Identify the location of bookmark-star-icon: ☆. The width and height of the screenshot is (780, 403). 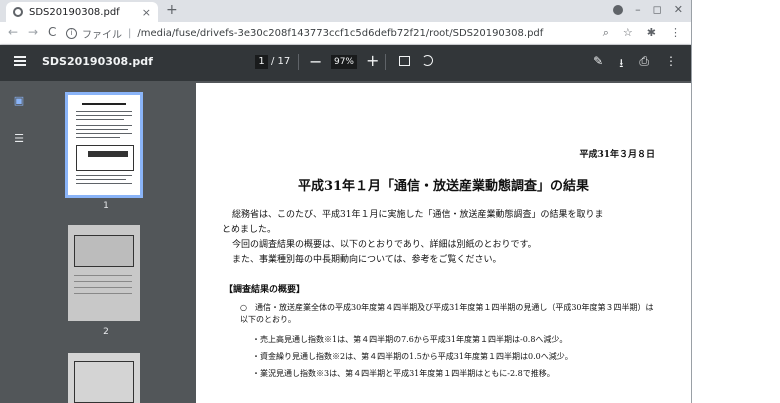
(628, 33).